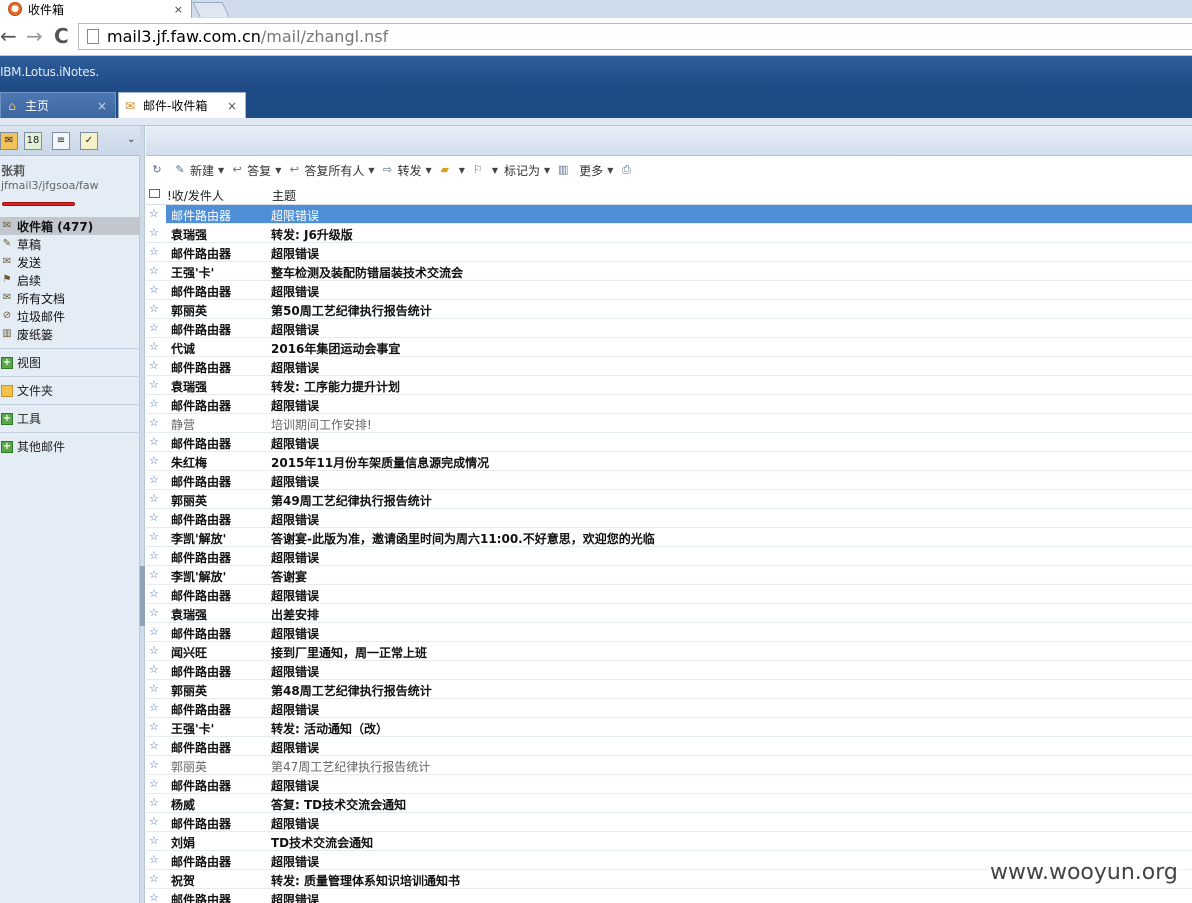 The width and height of the screenshot is (1192, 903). I want to click on todo-icon: ✓, so click(89, 141).